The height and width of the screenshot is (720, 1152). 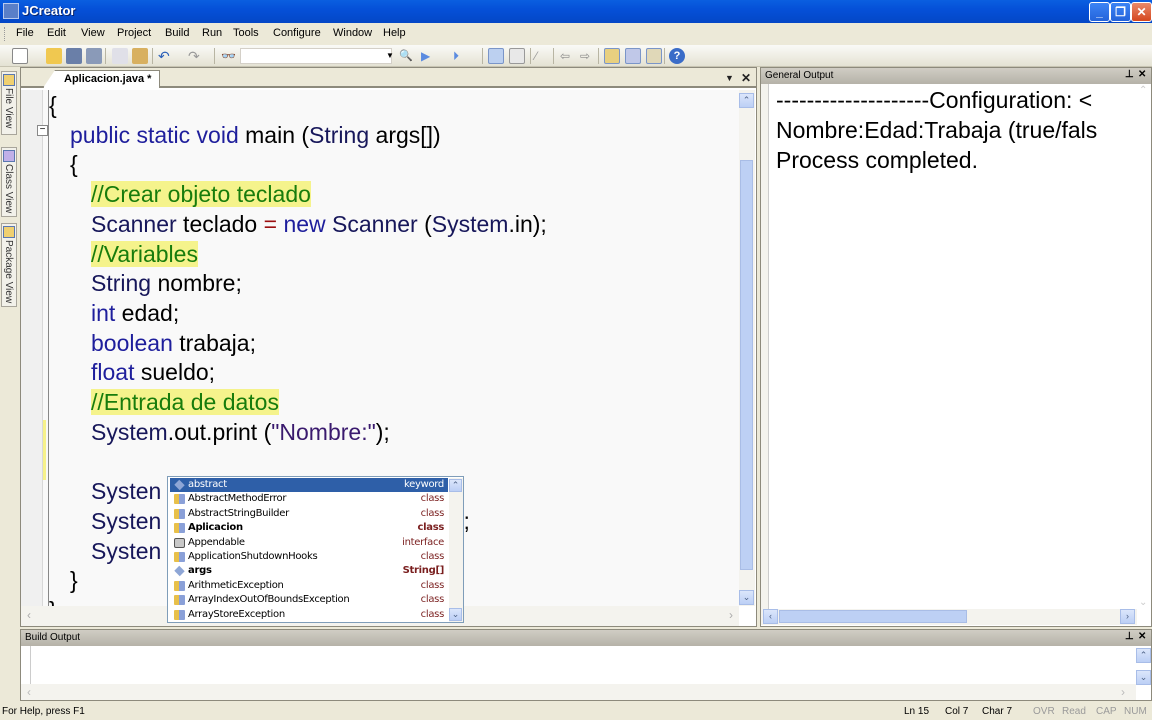 What do you see at coordinates (94, 56) in the screenshot?
I see `save-all-icon` at bounding box center [94, 56].